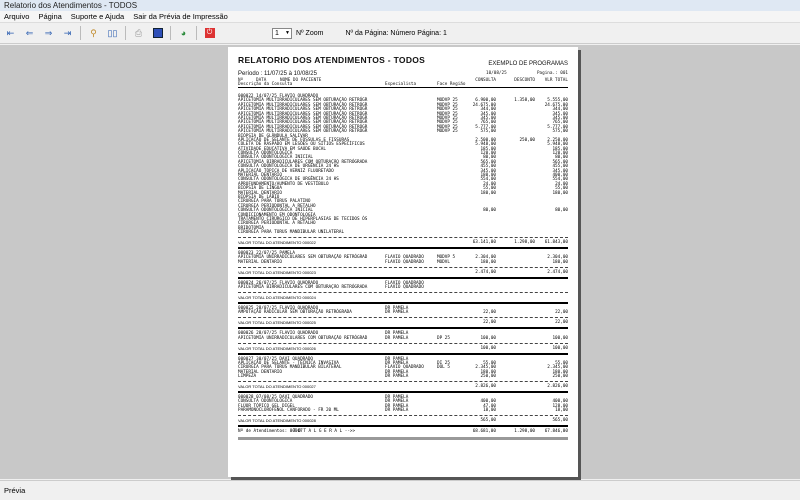 This screenshot has width=800, height=500. Describe the element at coordinates (560, 421) in the screenshot. I see `attendance-total-value: 565,00` at that location.